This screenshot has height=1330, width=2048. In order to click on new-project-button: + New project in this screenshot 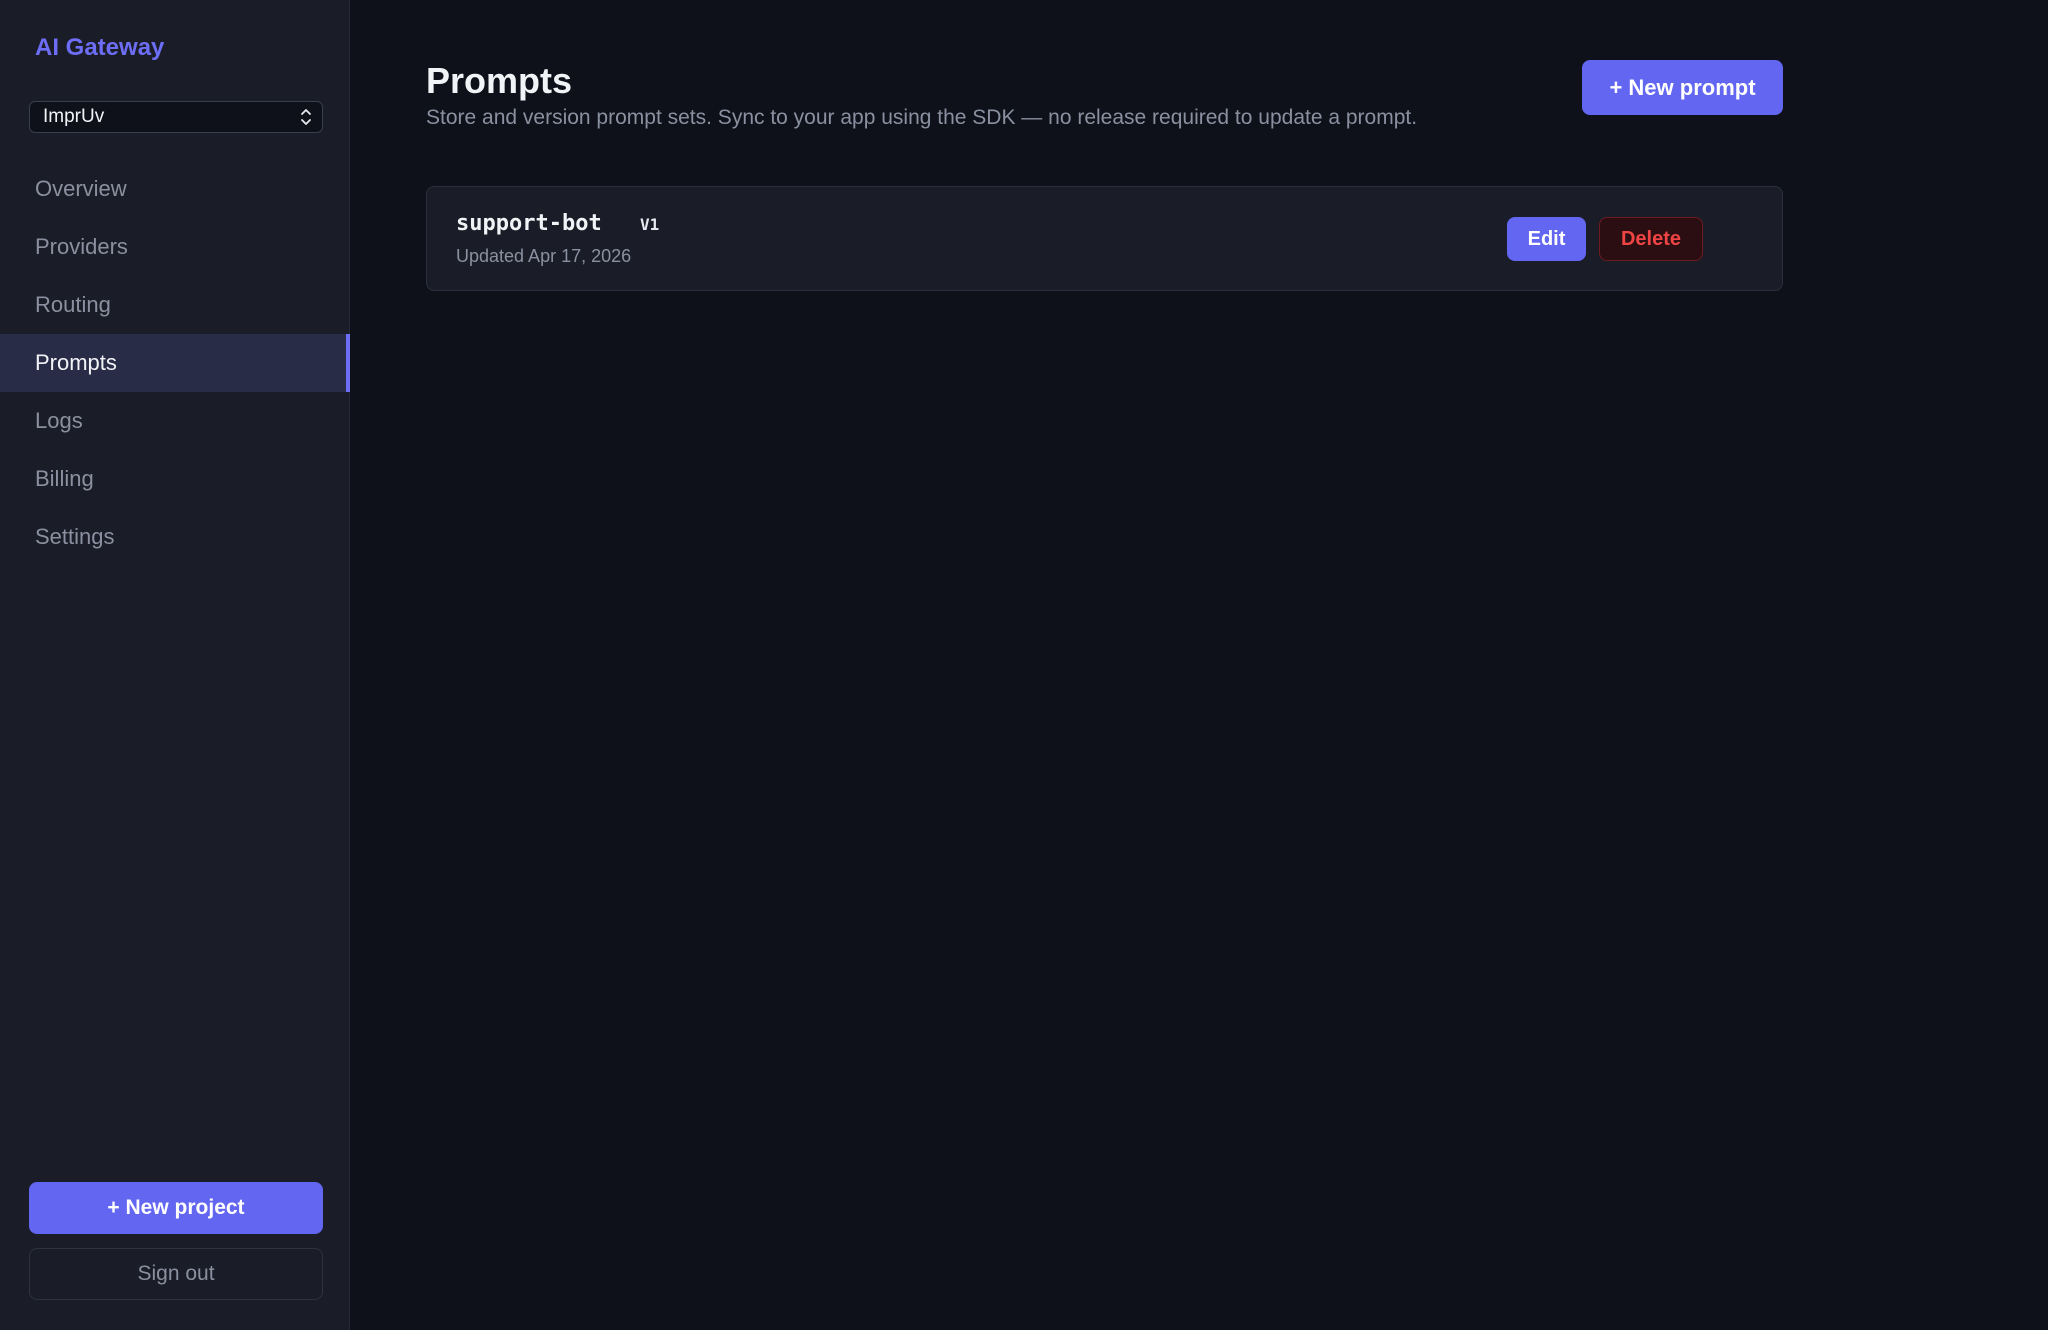, I will do `click(176, 1208)`.